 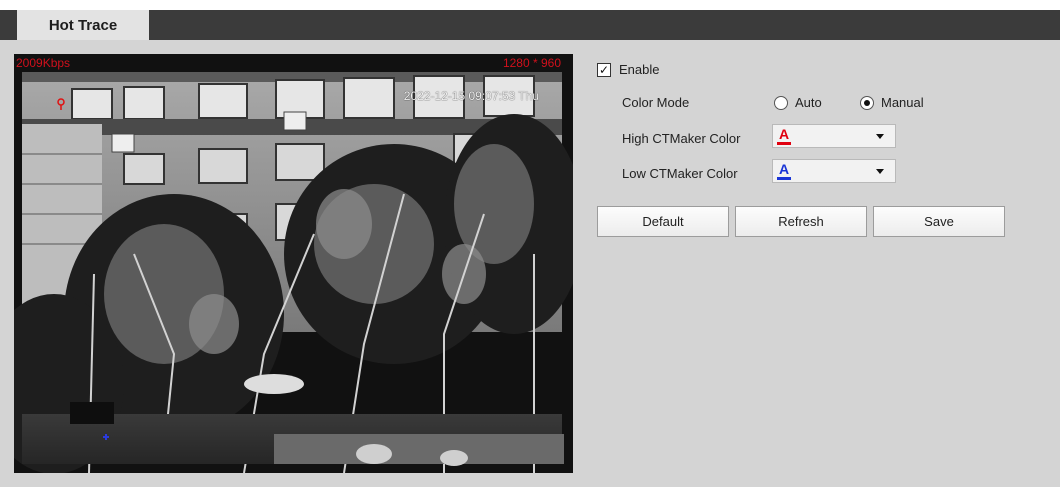 I want to click on resolution-overlay: 1280 * 960, so click(x=531, y=63).